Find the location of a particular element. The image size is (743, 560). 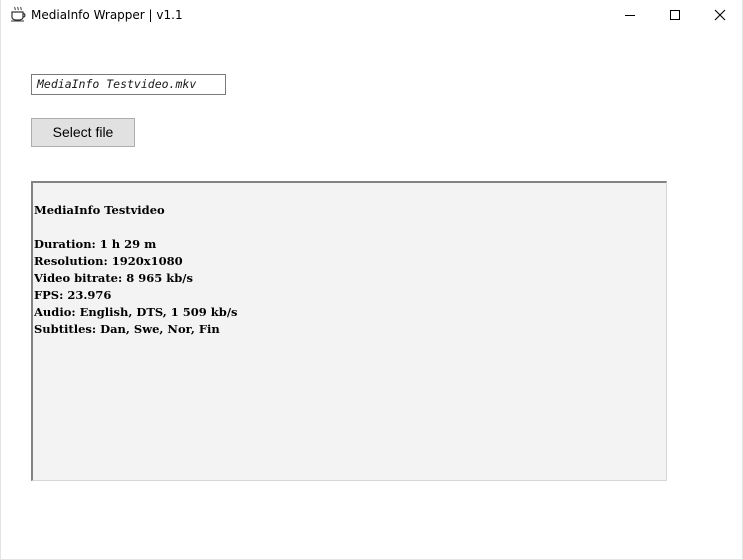

select-file-button: Select file is located at coordinates (83, 132).